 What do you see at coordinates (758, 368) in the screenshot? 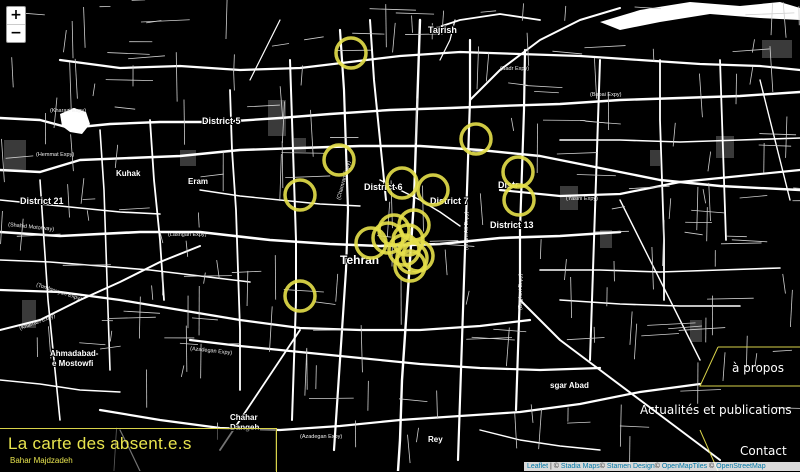
I see `menu-apropos: à propos` at bounding box center [758, 368].